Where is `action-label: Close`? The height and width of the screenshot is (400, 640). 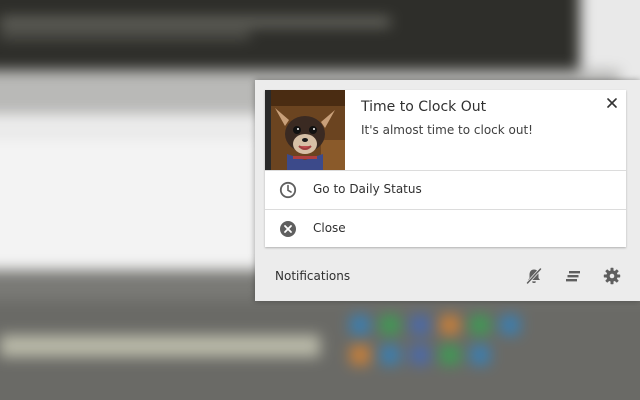 action-label: Close is located at coordinates (329, 228).